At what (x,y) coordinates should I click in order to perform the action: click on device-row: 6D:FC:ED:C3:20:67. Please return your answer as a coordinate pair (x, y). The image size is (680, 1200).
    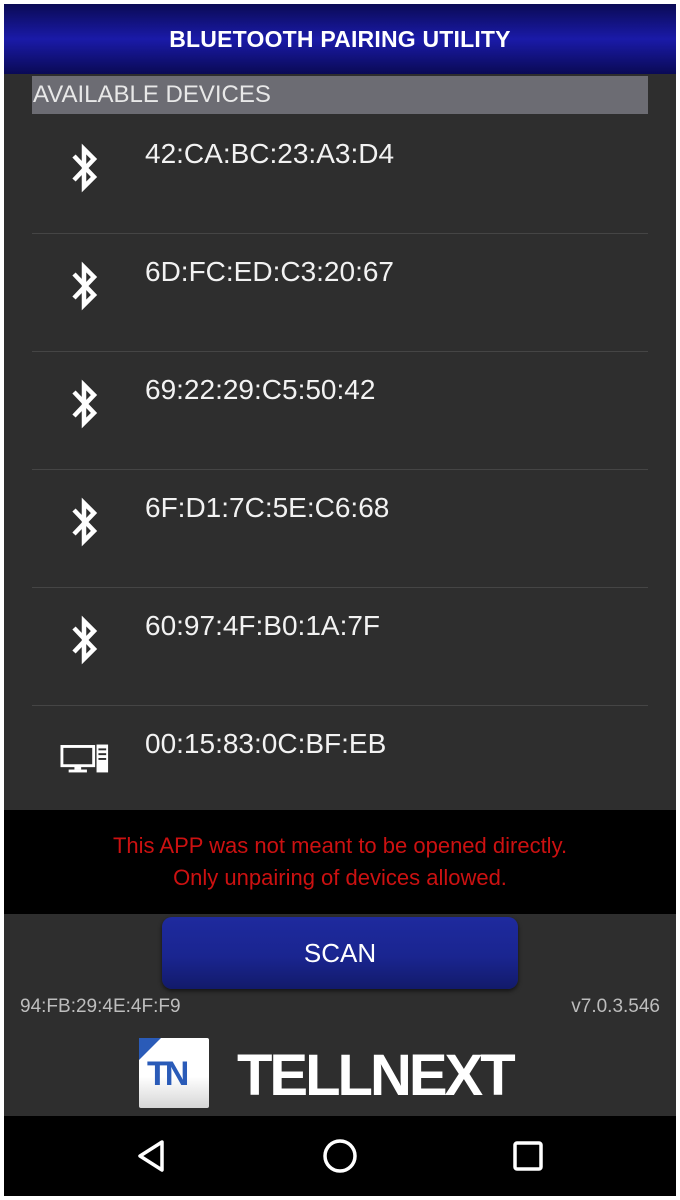
    Looking at the image, I should click on (340, 293).